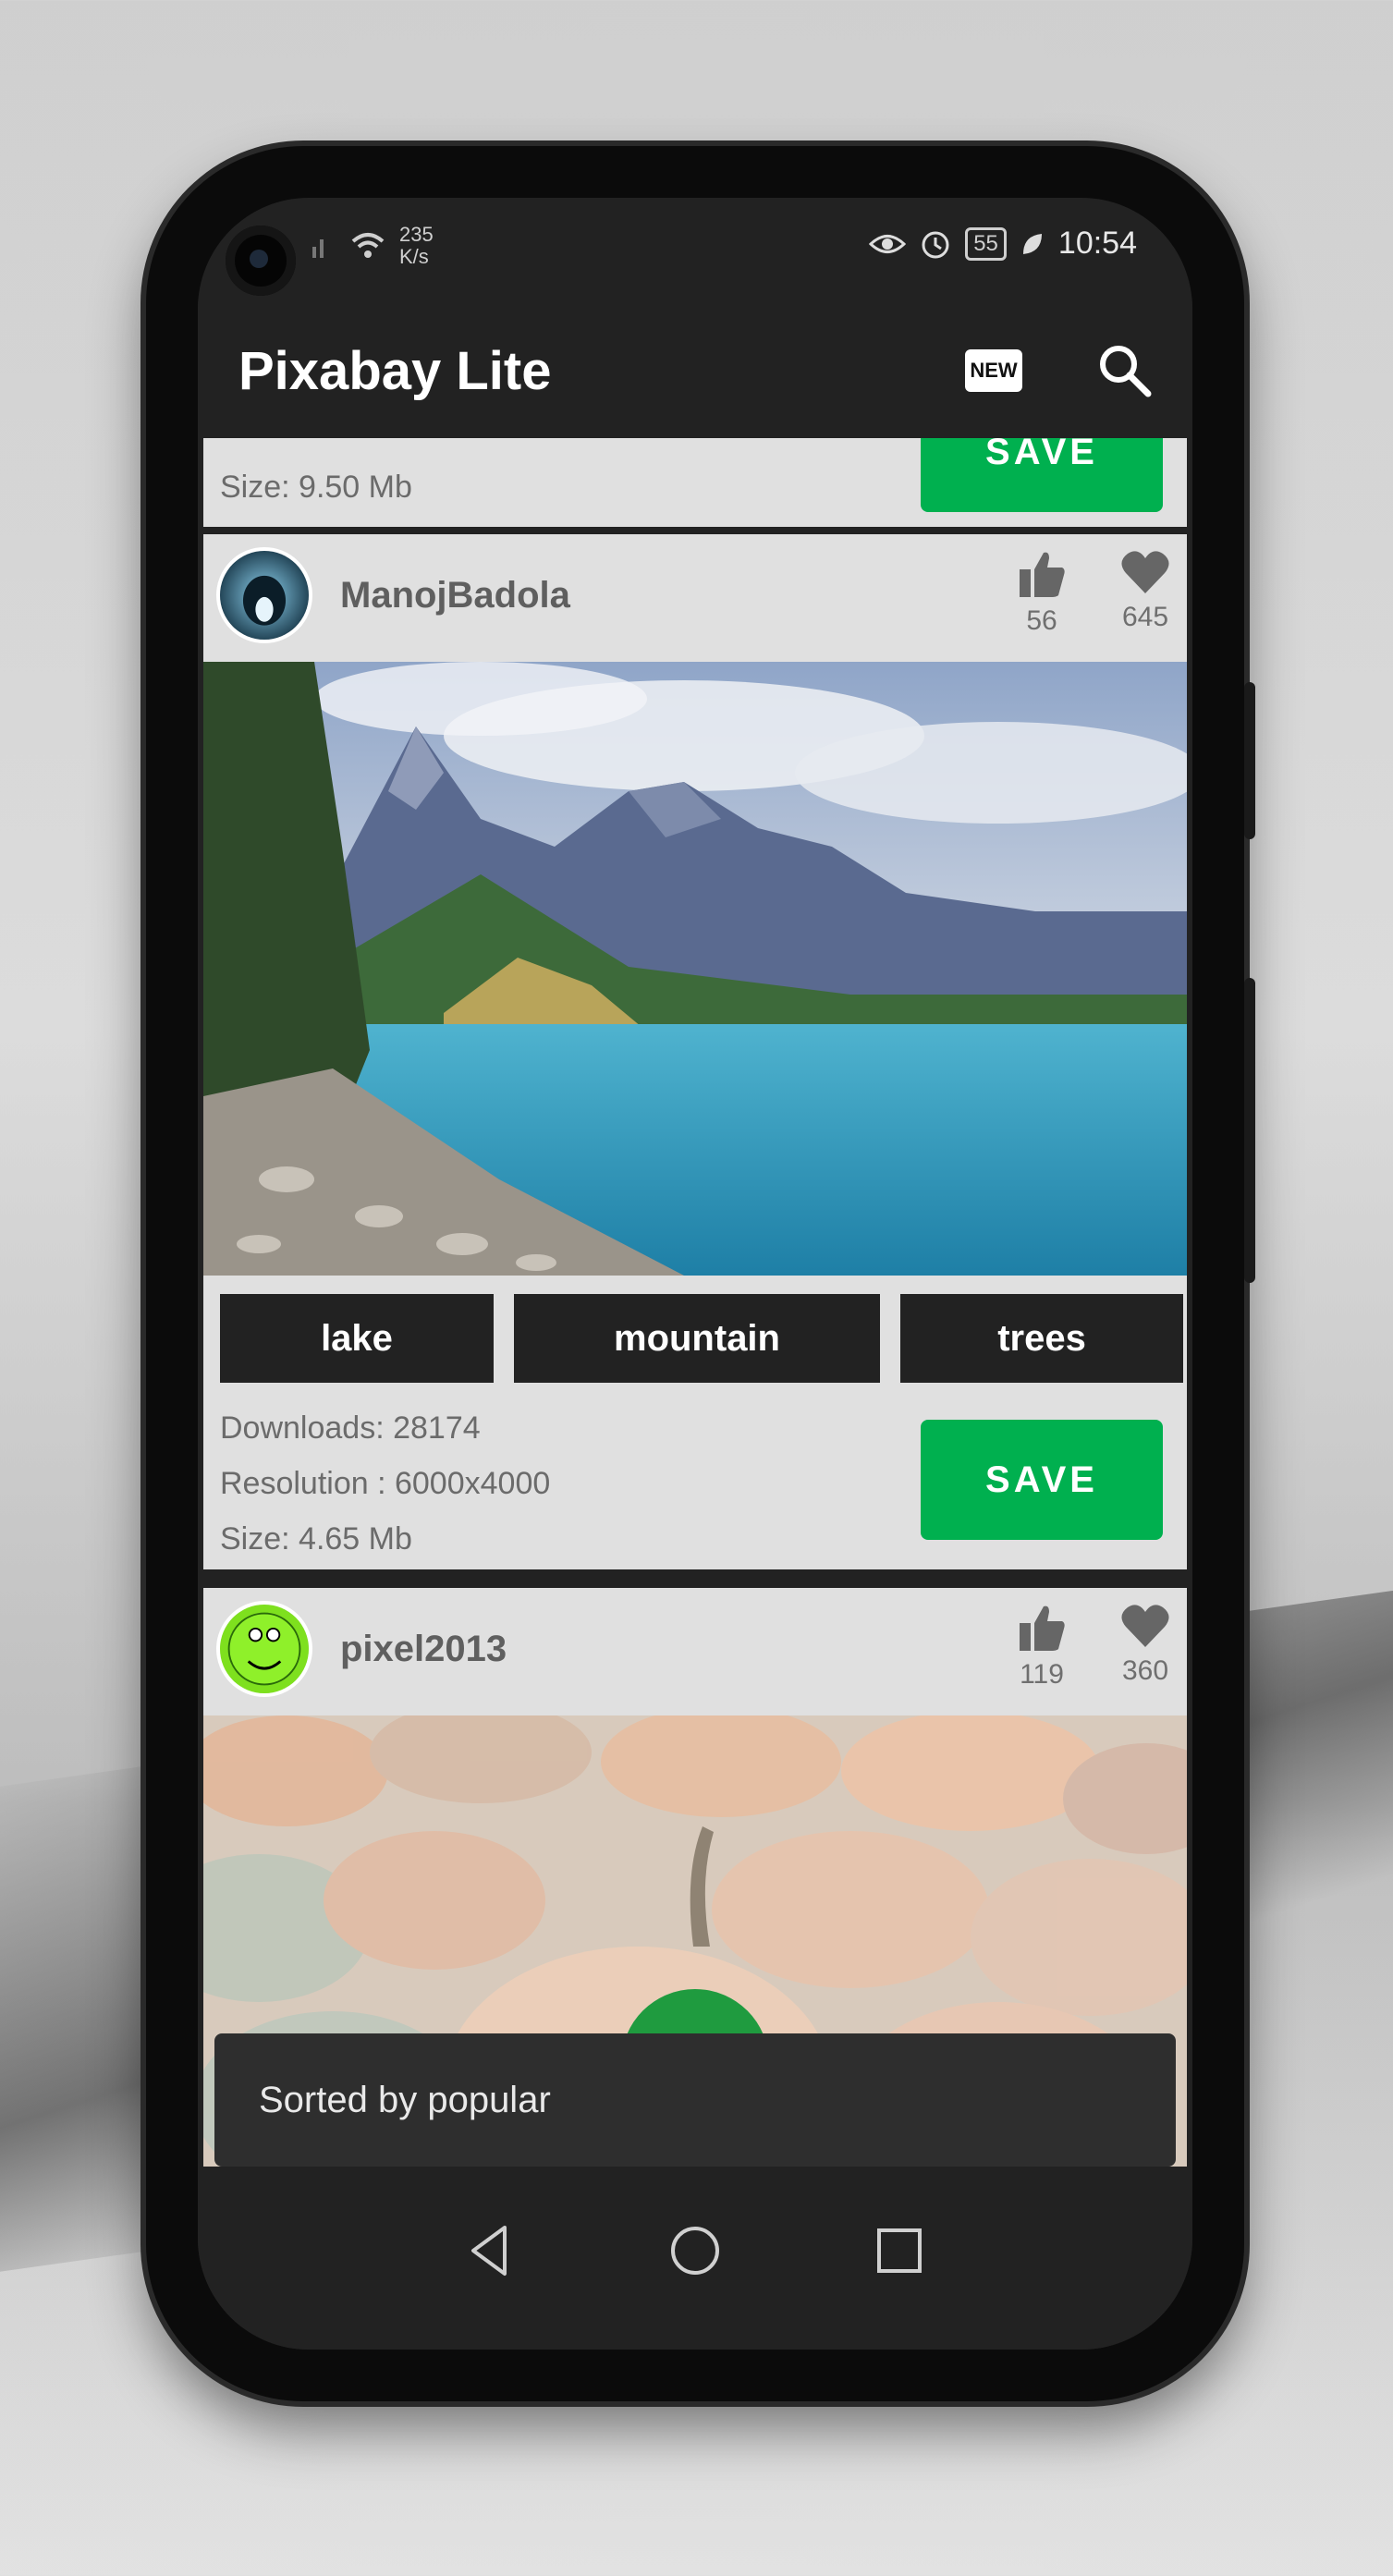 The height and width of the screenshot is (2576, 1393). What do you see at coordinates (695, 368) in the screenshot?
I see `app-bar: Pixabay Lite NEW` at bounding box center [695, 368].